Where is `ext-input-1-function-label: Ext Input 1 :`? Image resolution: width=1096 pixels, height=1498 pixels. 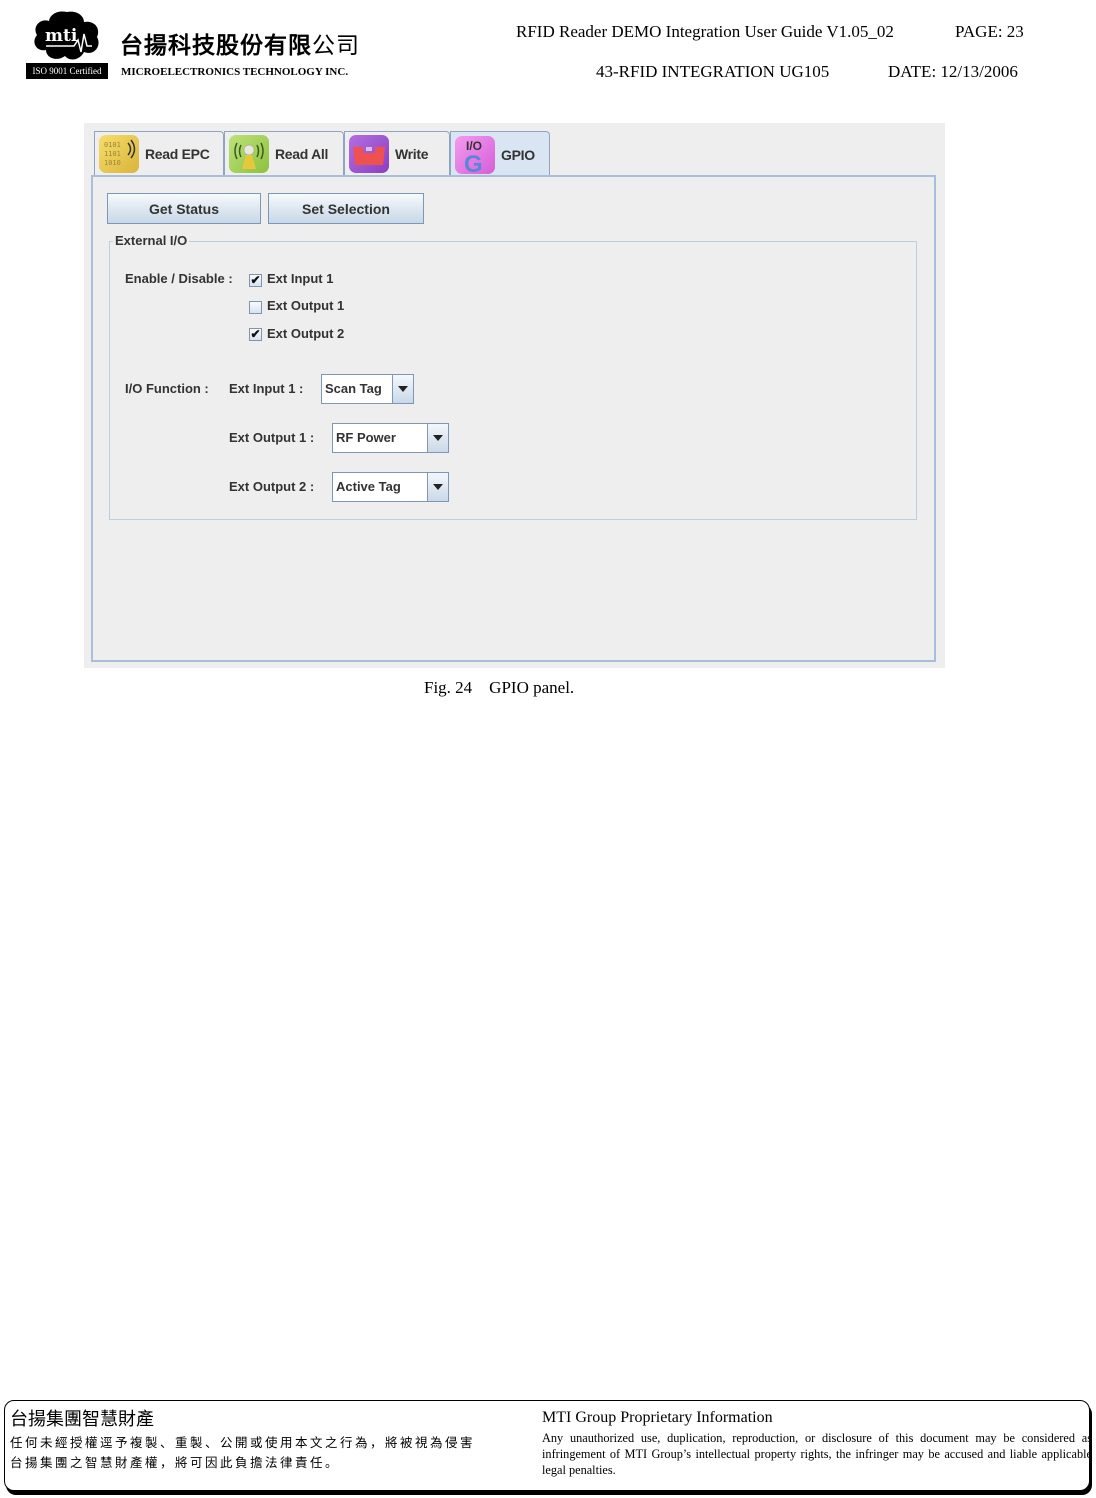 ext-input-1-function-label: Ext Input 1 : is located at coordinates (266, 388).